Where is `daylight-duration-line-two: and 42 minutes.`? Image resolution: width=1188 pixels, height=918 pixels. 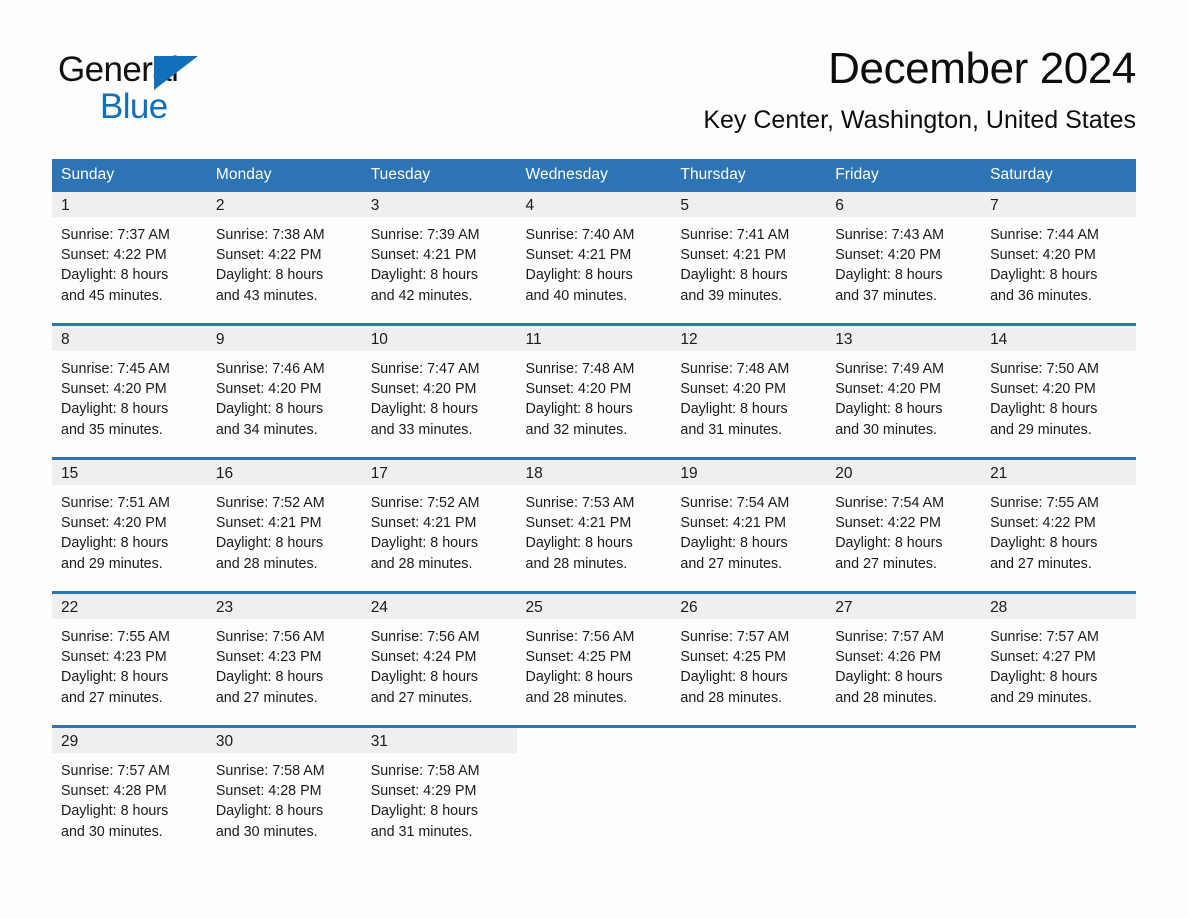
daylight-duration-line-two: and 42 minutes. is located at coordinates (421, 295).